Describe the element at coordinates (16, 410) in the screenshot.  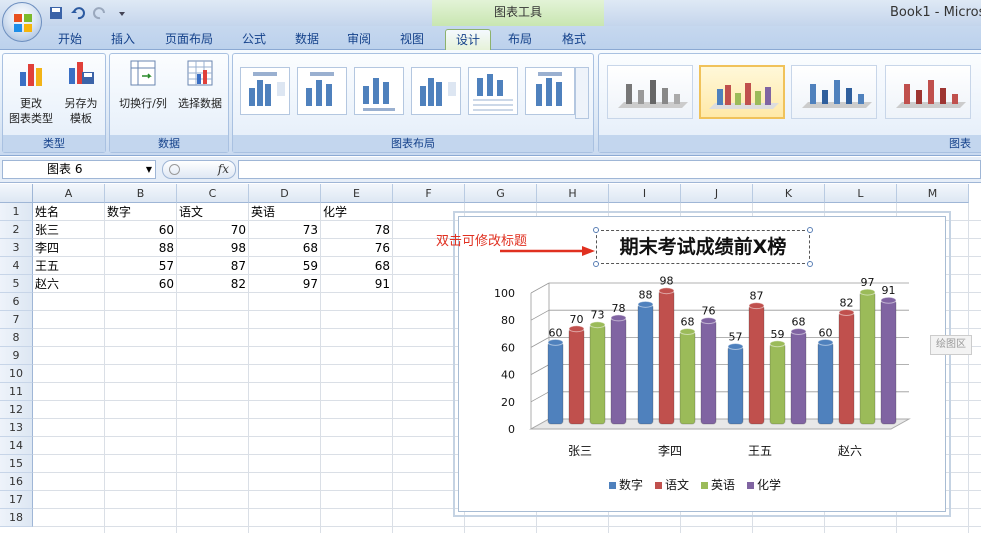
I see `row-header-12: 12` at that location.